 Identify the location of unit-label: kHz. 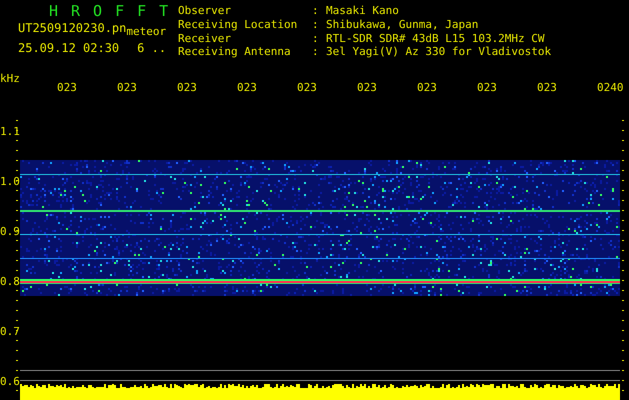
(10, 78).